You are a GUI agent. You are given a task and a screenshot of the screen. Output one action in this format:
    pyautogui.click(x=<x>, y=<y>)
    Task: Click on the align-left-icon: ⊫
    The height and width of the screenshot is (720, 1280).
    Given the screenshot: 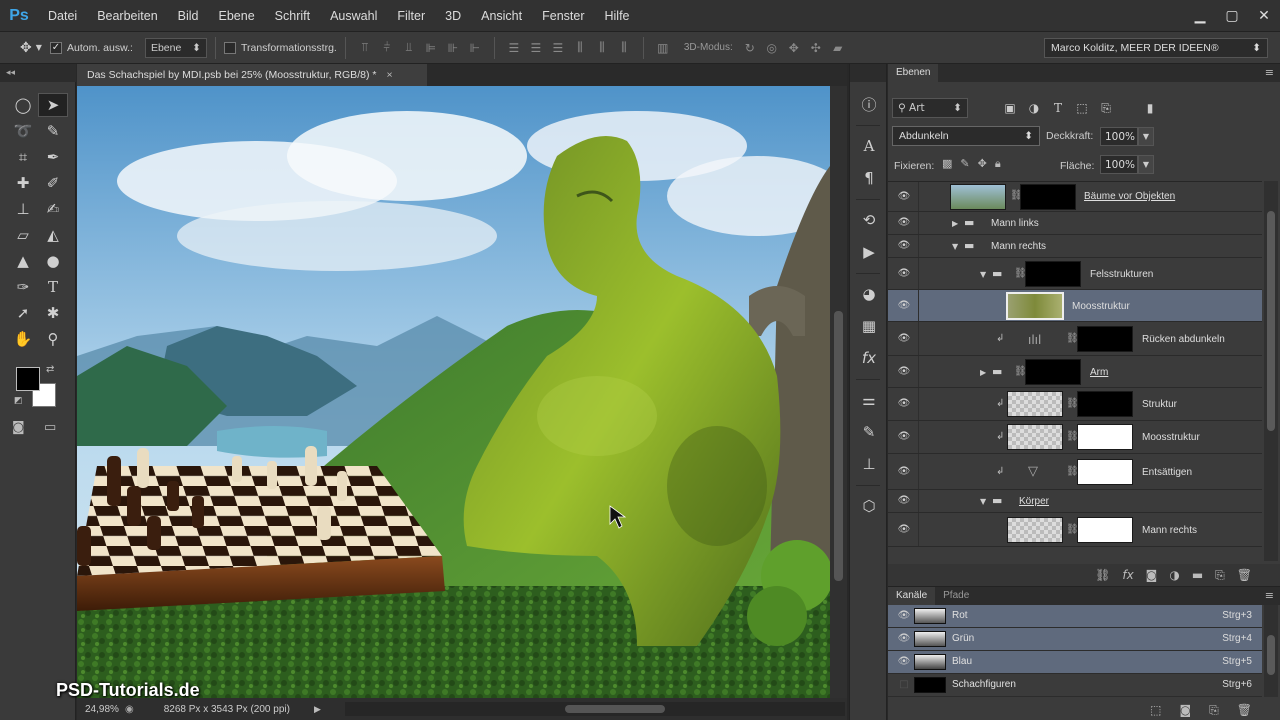 What is the action you would take?
    pyautogui.click(x=431, y=48)
    